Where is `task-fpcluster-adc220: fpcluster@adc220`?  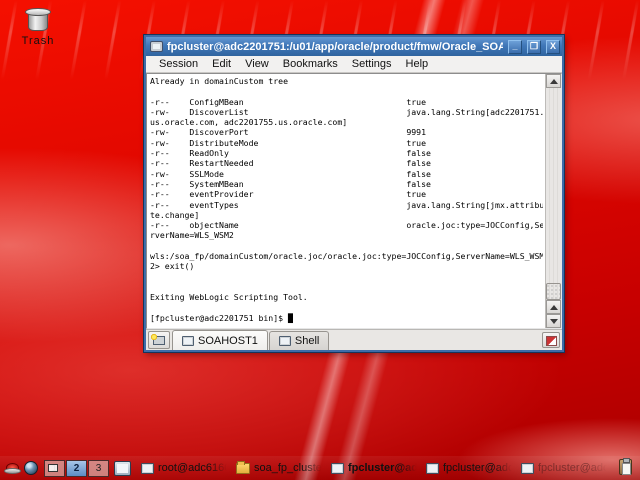 task-fpcluster-adc220: fpcluster@adc220 is located at coordinates (469, 468).